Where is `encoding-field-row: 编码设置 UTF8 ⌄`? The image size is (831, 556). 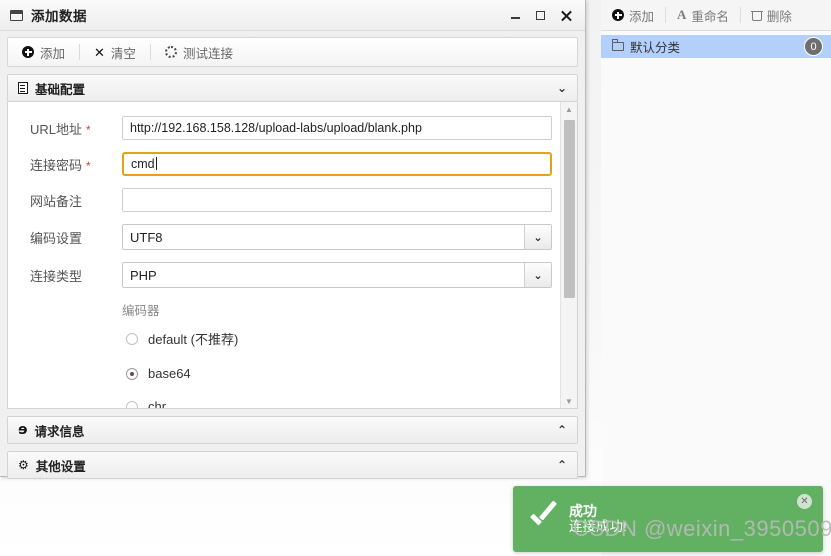
encoding-field-row: 编码设置 UTF8 ⌄ is located at coordinates (292, 237).